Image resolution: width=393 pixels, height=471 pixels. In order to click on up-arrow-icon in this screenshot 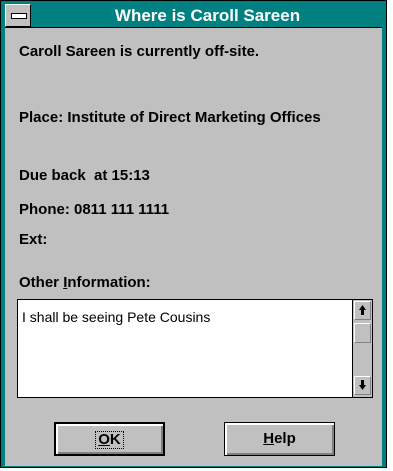, I will do `click(362, 310)`.